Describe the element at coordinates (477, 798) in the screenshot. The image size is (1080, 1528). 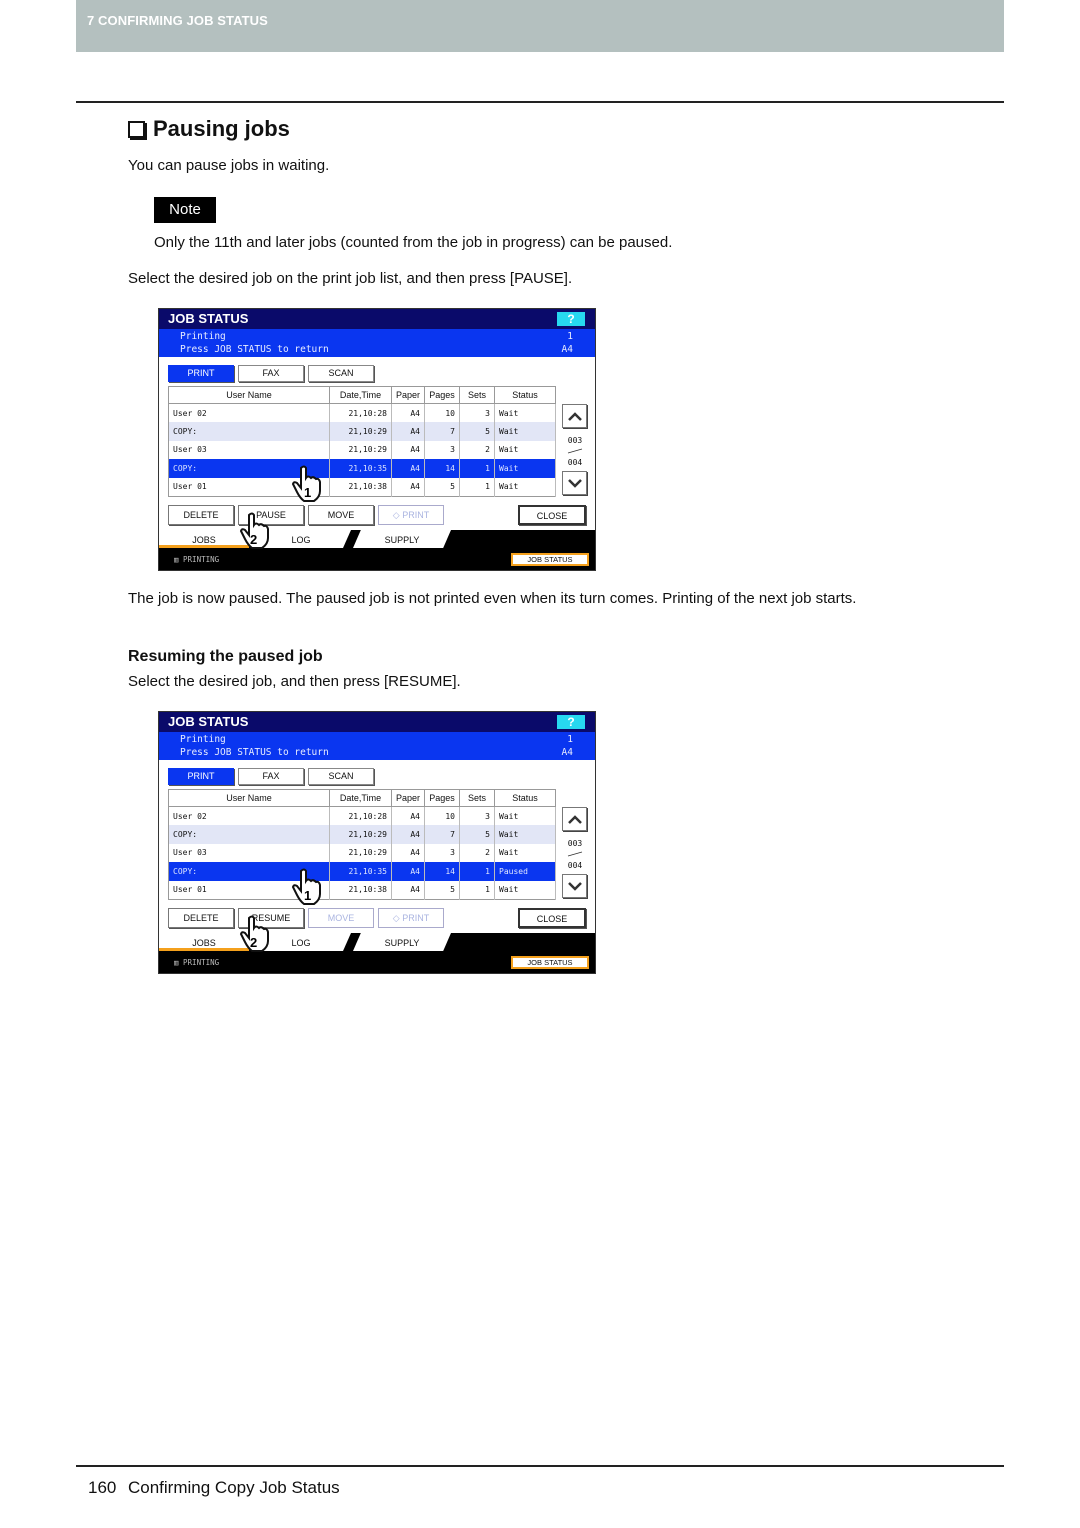
I see `col-sets: Sets` at that location.